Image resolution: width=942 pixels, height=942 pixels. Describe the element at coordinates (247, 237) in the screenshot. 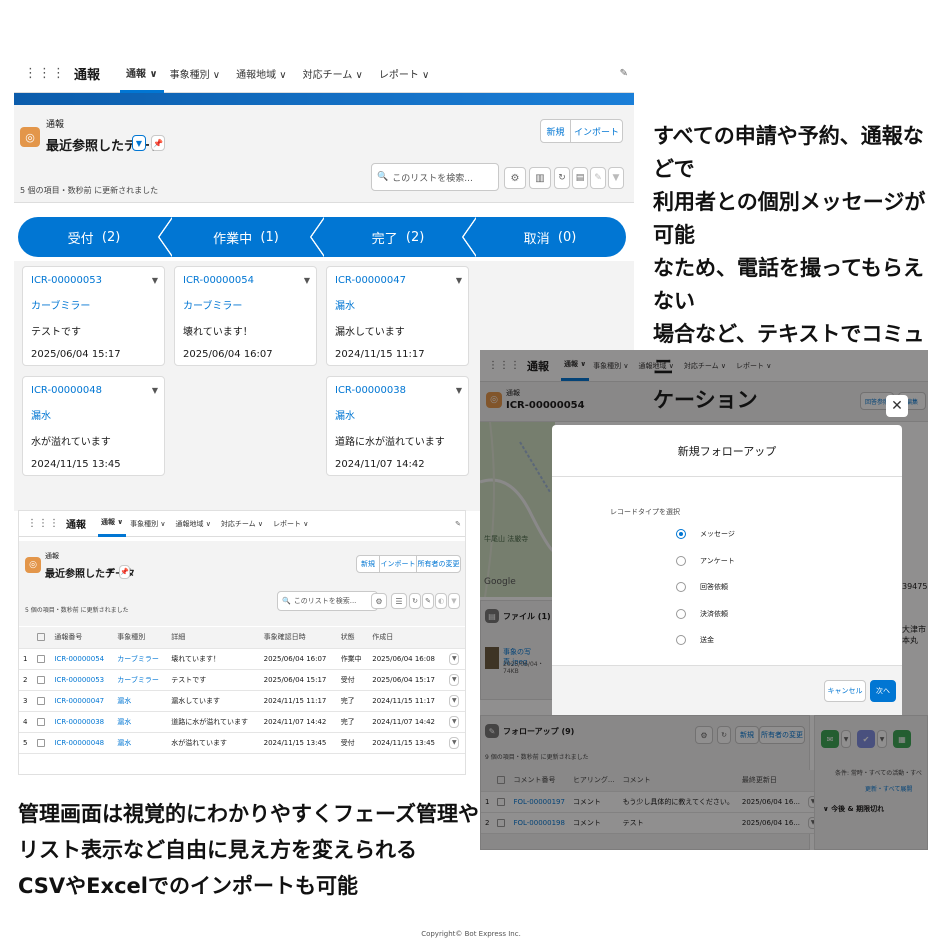

I see `stage-in-progress: 作業中 (1)` at that location.